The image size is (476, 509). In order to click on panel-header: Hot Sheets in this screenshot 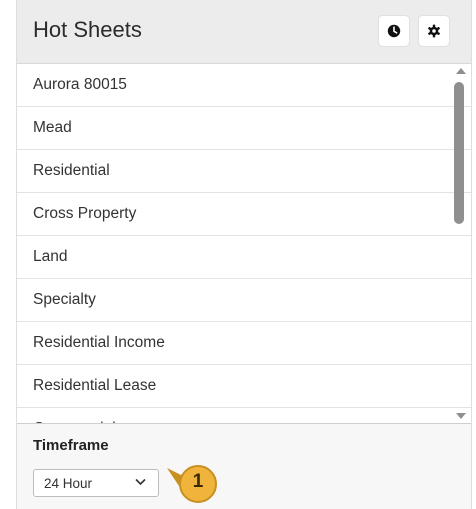, I will do `click(244, 32)`.